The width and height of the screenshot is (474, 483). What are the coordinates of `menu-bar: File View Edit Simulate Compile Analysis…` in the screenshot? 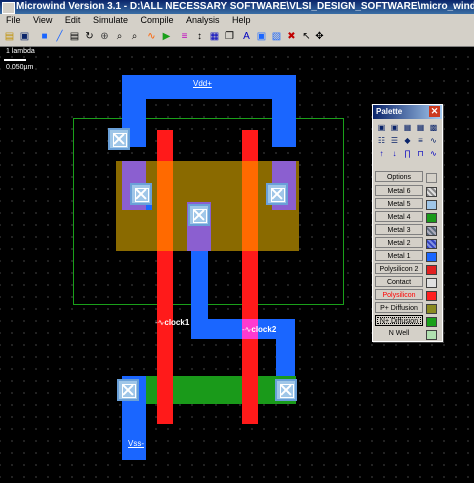 It's located at (237, 20).